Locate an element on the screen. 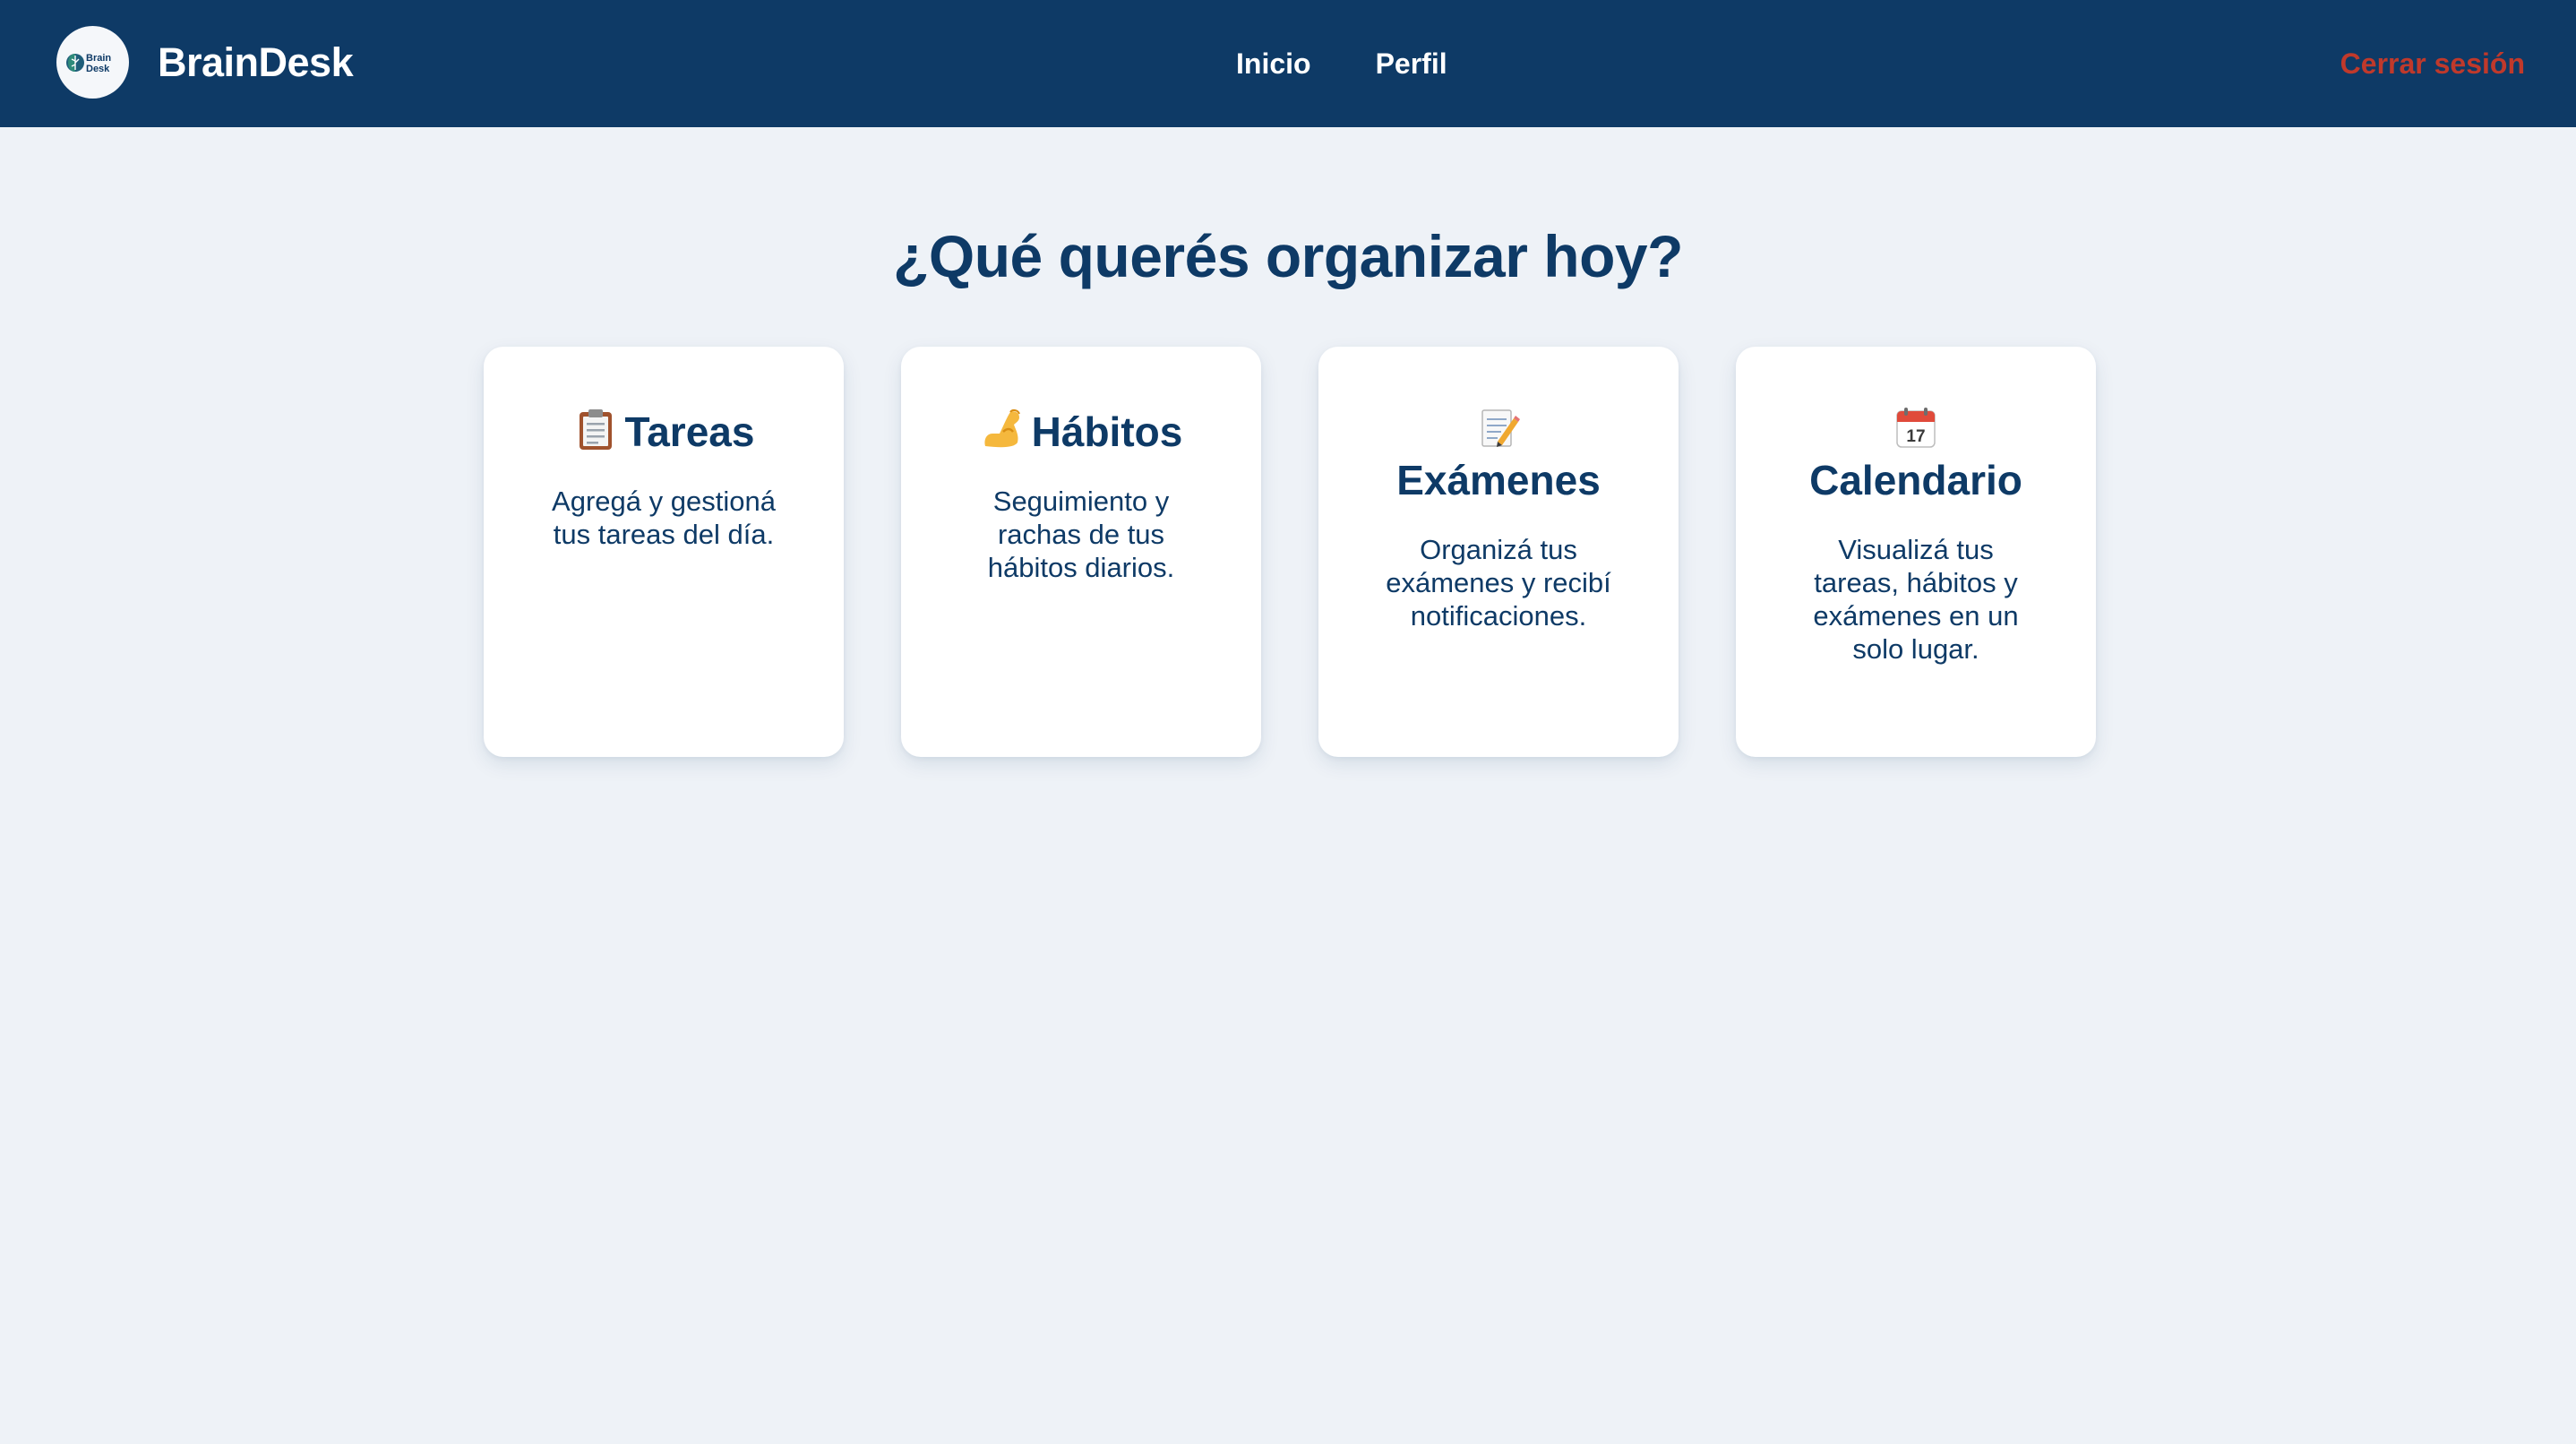  logout-button: Cerrar sesión is located at coordinates (2432, 64).